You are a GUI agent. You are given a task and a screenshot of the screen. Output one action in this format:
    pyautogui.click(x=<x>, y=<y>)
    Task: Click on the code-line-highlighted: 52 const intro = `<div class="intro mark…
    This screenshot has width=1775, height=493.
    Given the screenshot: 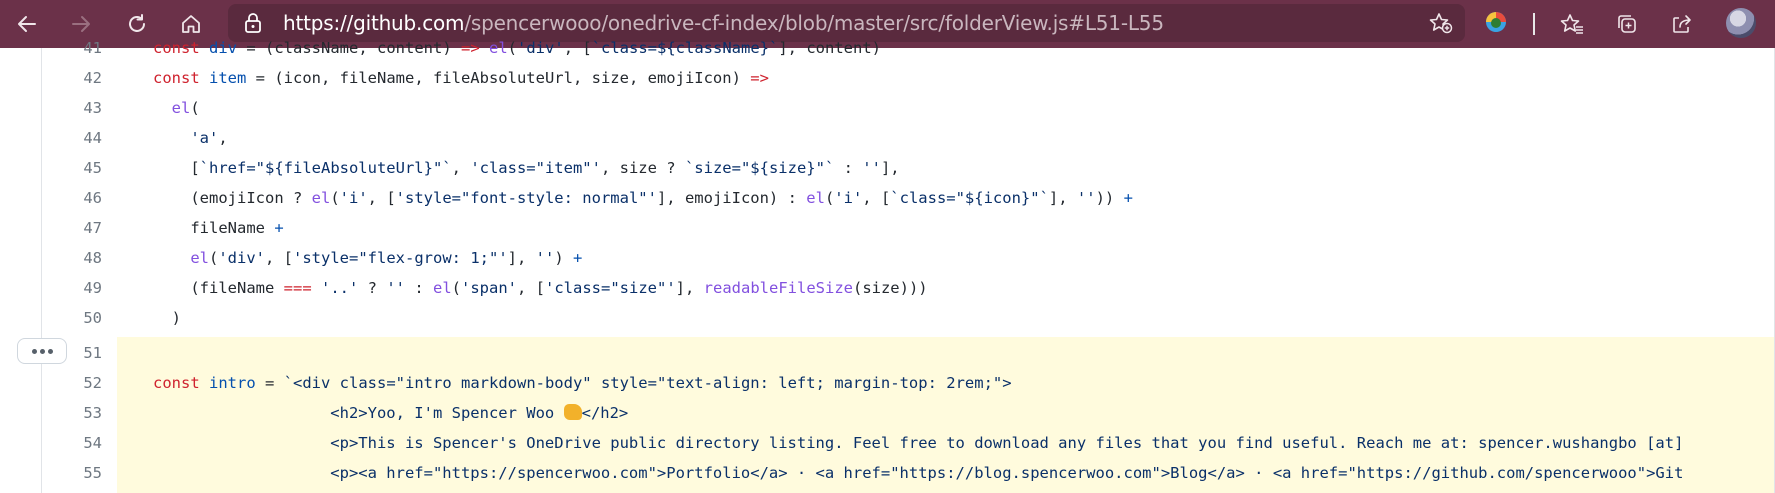 What is the action you would take?
    pyautogui.click(x=887, y=383)
    